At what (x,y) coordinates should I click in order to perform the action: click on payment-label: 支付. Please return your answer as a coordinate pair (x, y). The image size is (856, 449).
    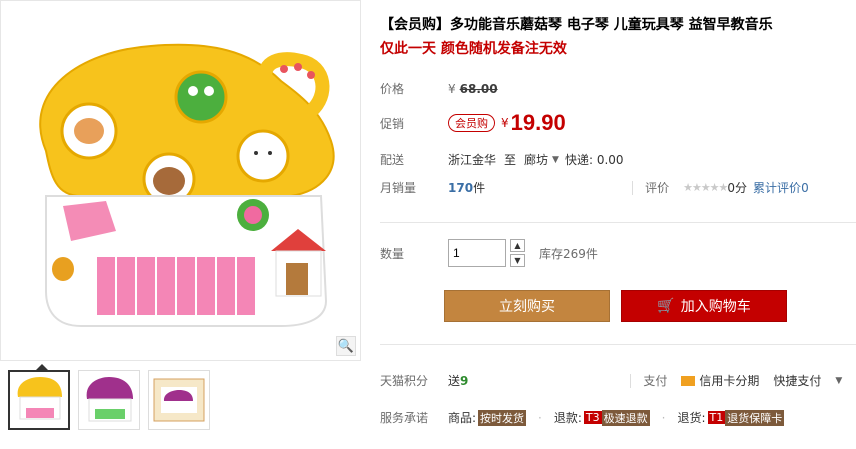
    Looking at the image, I should click on (655, 381).